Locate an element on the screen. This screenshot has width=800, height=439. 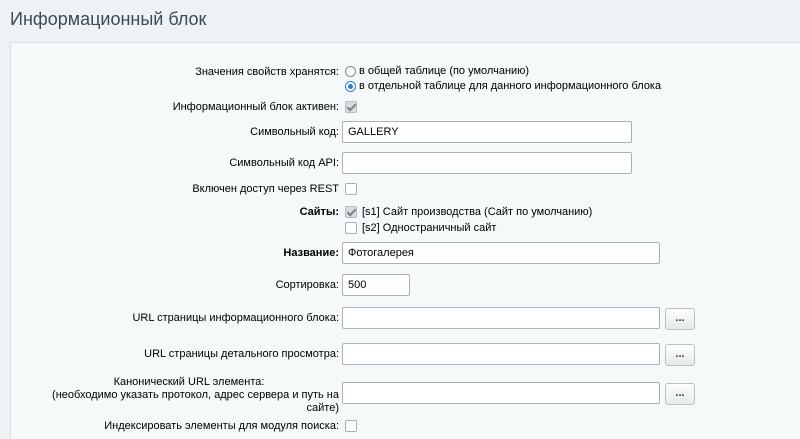
storage-option-common: в общей таблице (по умолчанию) is located at coordinates (437, 71).